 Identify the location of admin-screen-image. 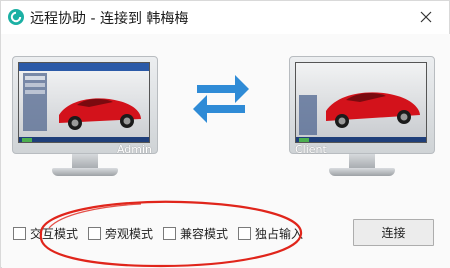
(84, 102).